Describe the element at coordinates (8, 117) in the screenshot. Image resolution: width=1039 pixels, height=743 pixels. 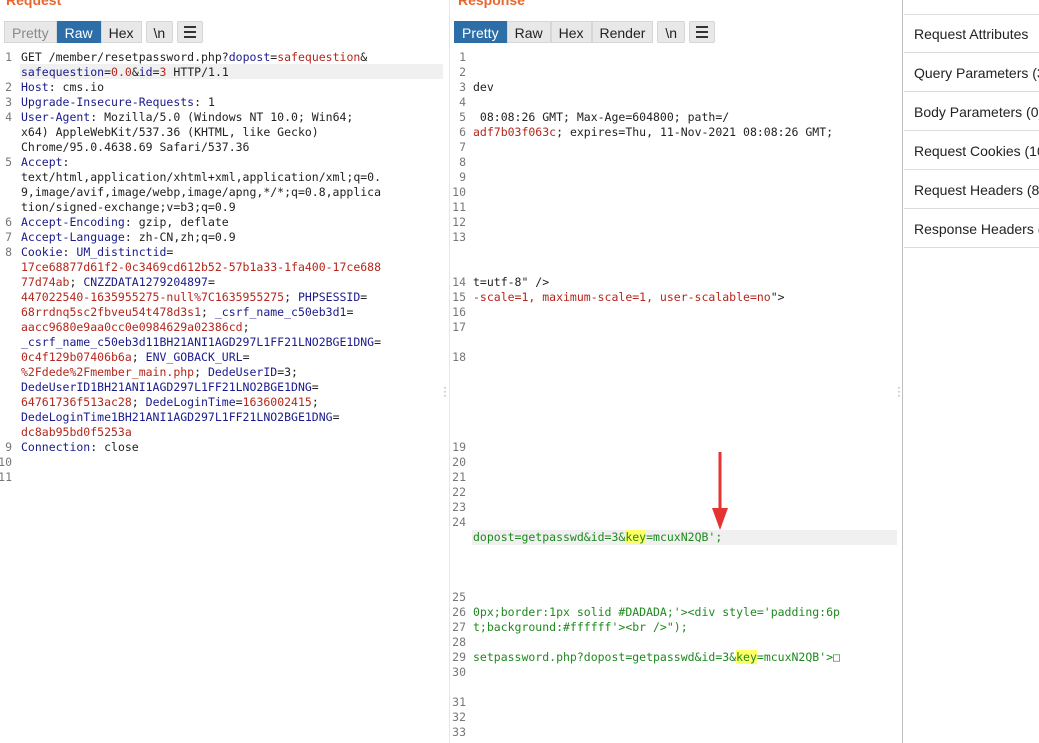
I see `request-line-number: 4` at that location.